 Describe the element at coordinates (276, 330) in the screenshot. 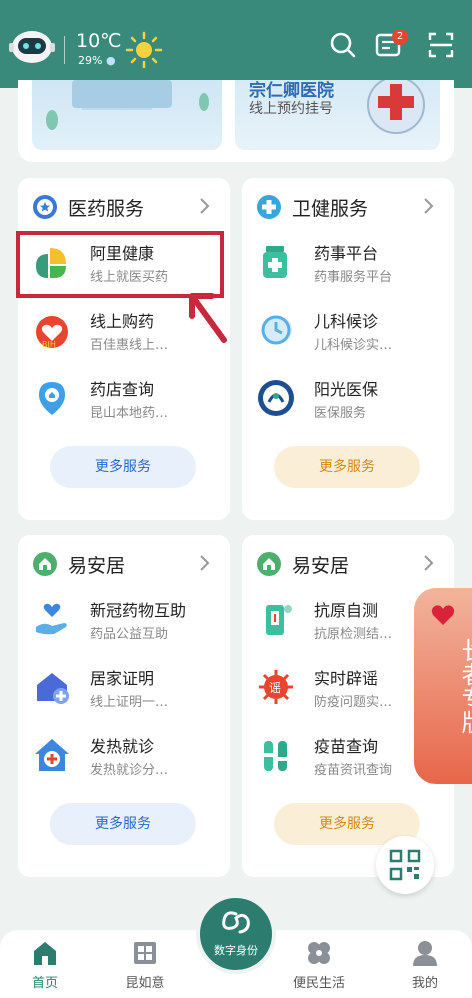

I see `clock-icon` at that location.